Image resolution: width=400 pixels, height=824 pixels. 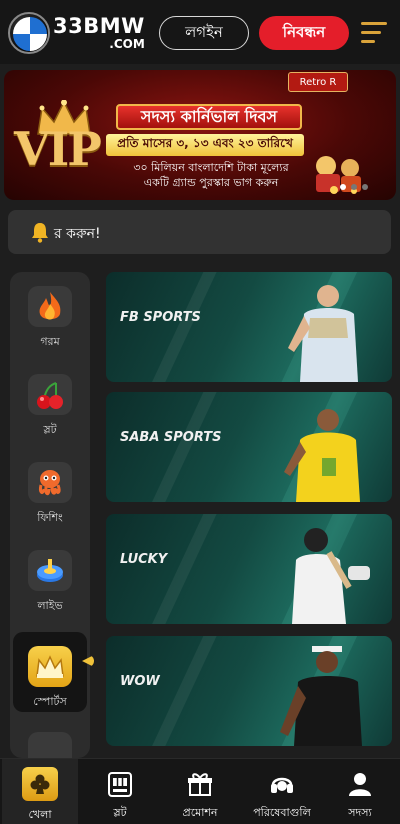 I want to click on nav-item-member: সদস্য, so click(x=360, y=791).